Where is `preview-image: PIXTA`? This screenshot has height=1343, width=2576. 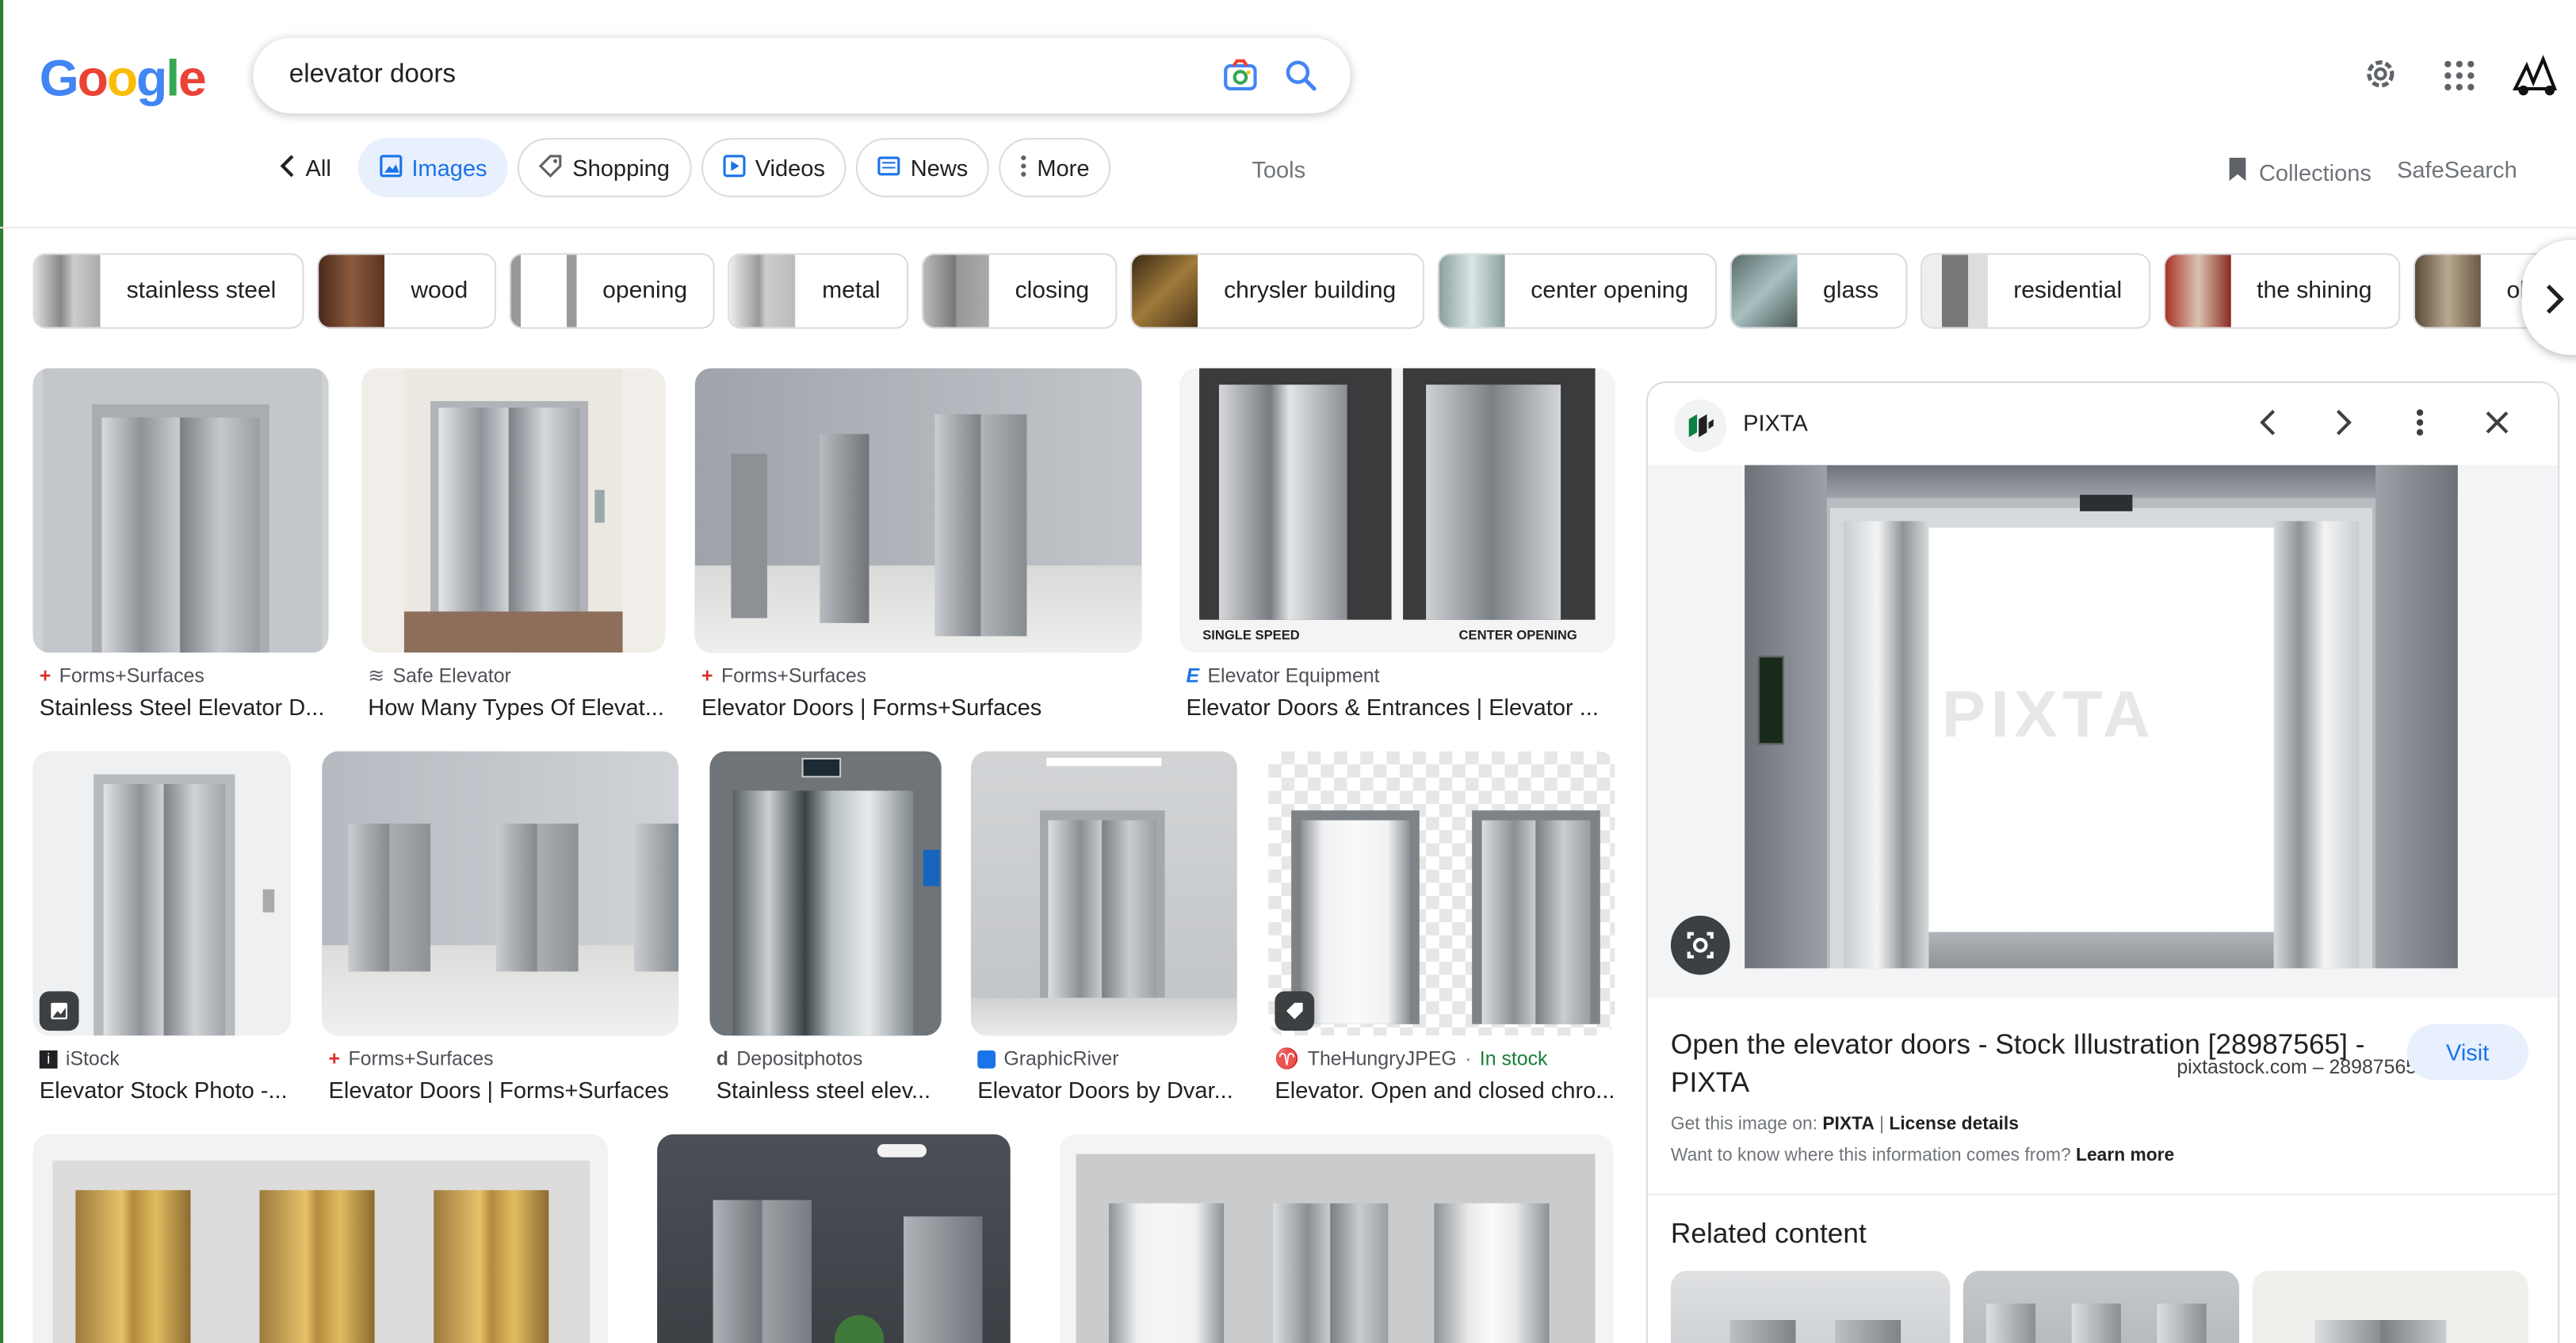 preview-image: PIXTA is located at coordinates (2101, 717).